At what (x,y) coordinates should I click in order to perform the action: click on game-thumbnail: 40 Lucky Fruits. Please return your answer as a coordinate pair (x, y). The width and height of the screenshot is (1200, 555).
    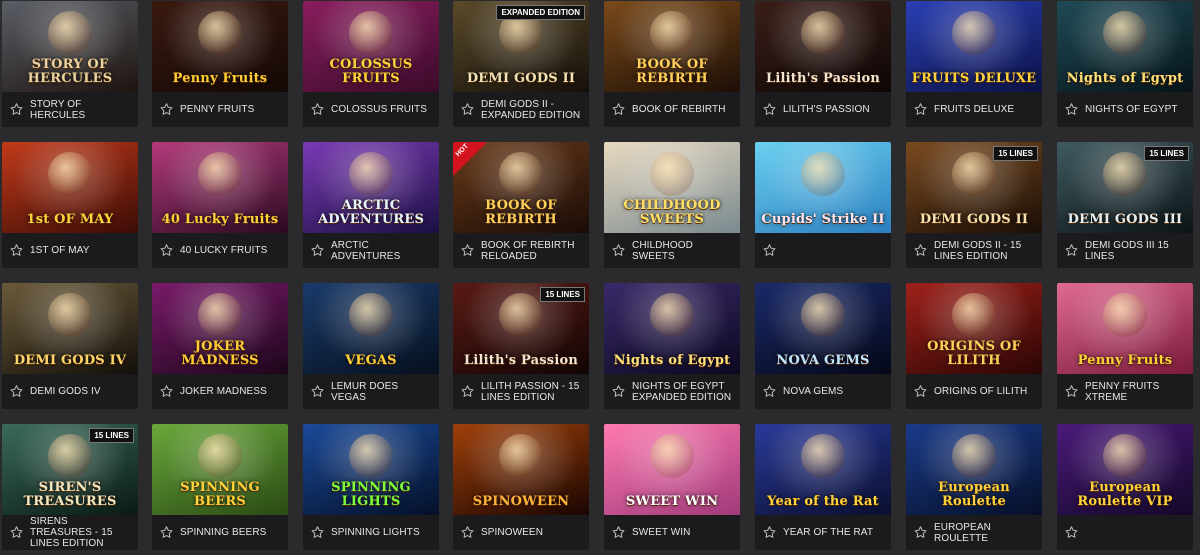
    Looking at the image, I should click on (220, 187).